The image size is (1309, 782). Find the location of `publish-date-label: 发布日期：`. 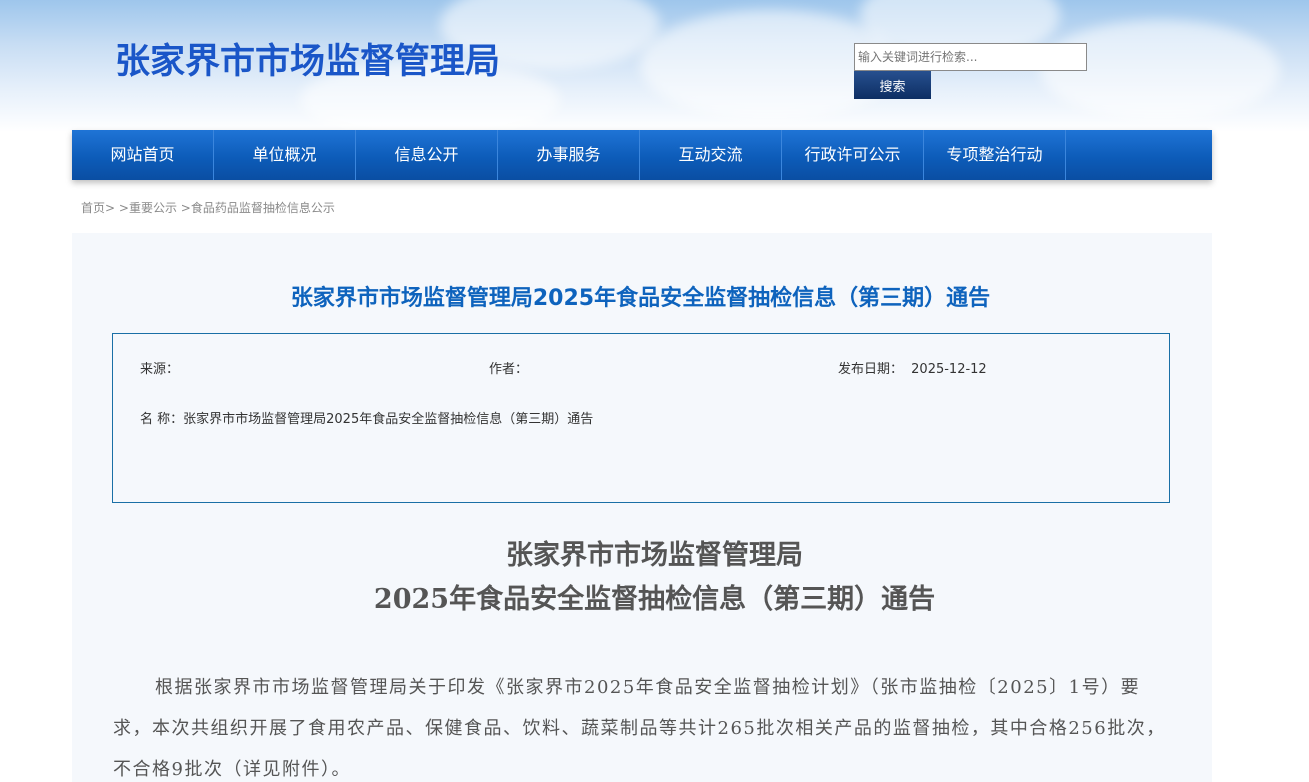

publish-date-label: 发布日期： is located at coordinates (871, 369).